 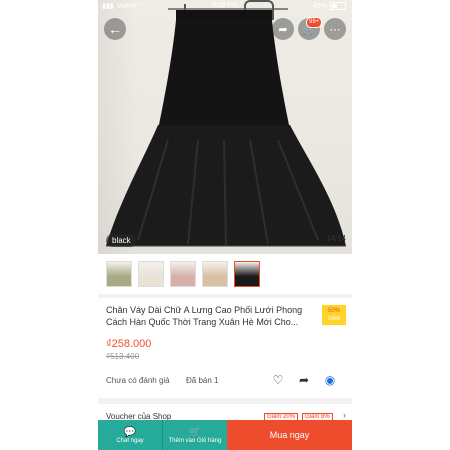 I want to click on add-to-cart-button: 🛒 Thêm vào Giỏ hàng, so click(x=194, y=435).